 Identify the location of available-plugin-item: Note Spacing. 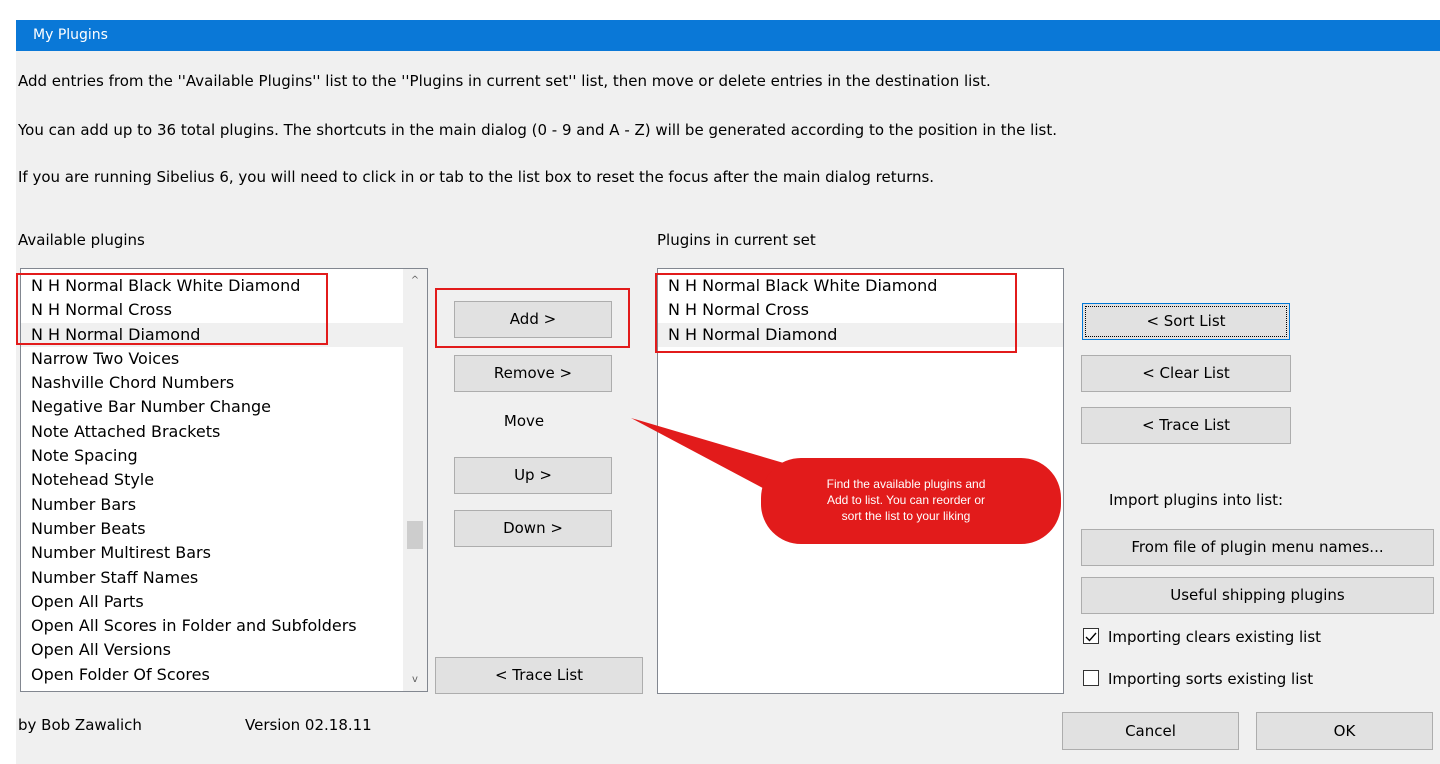
(224, 456).